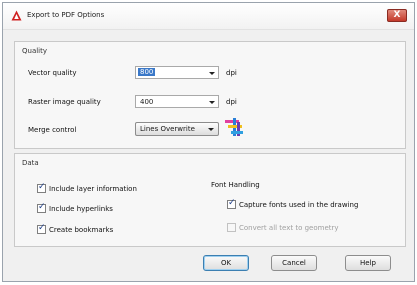 The image size is (417, 285). What do you see at coordinates (52, 73) in the screenshot?
I see `vector-quality-label: Vector quality` at bounding box center [52, 73].